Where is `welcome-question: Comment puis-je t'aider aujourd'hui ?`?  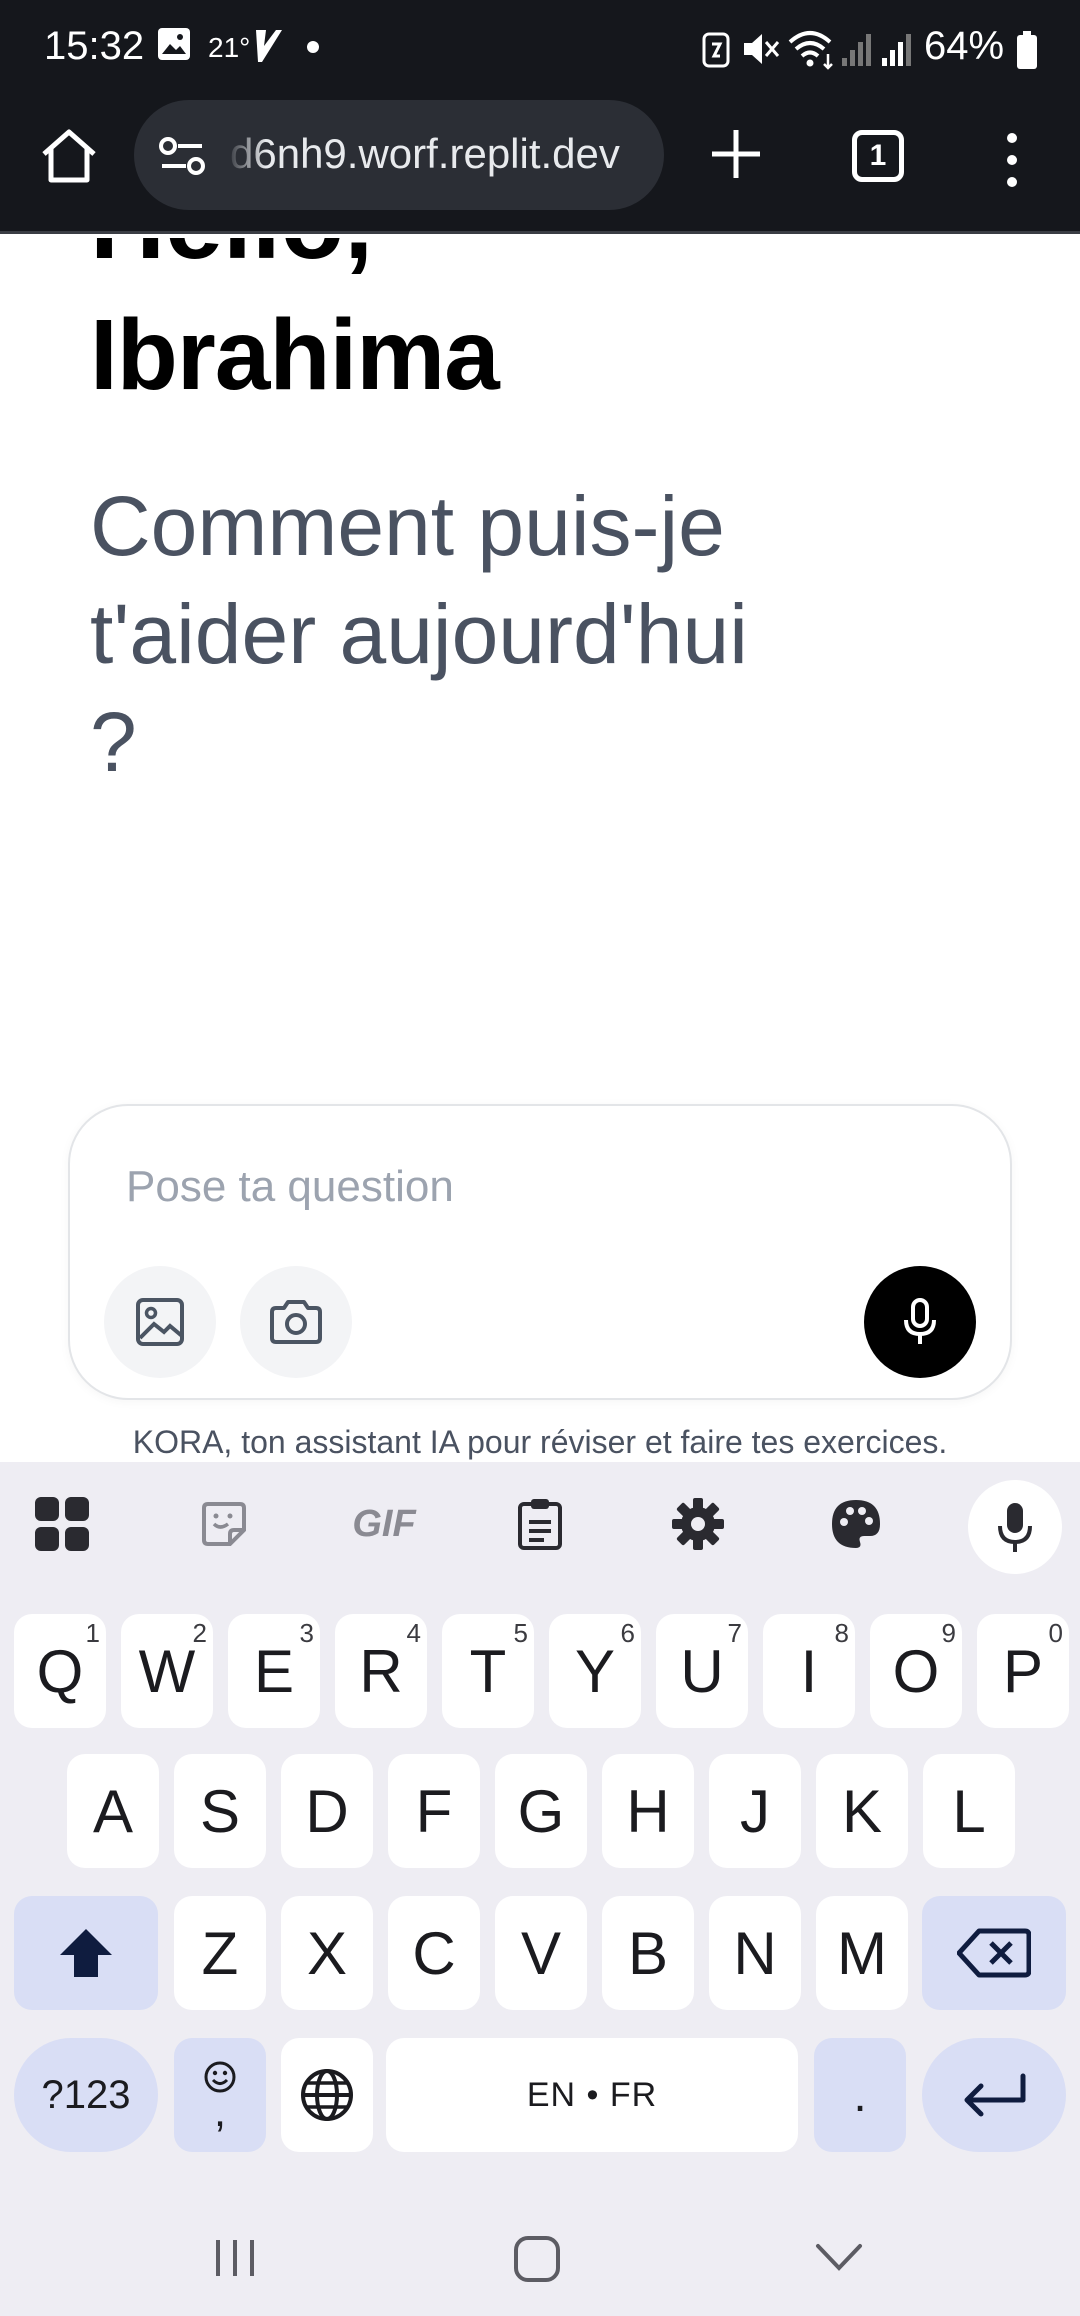 welcome-question: Comment puis-je t'aider aujourd'hui ? is located at coordinates (419, 634).